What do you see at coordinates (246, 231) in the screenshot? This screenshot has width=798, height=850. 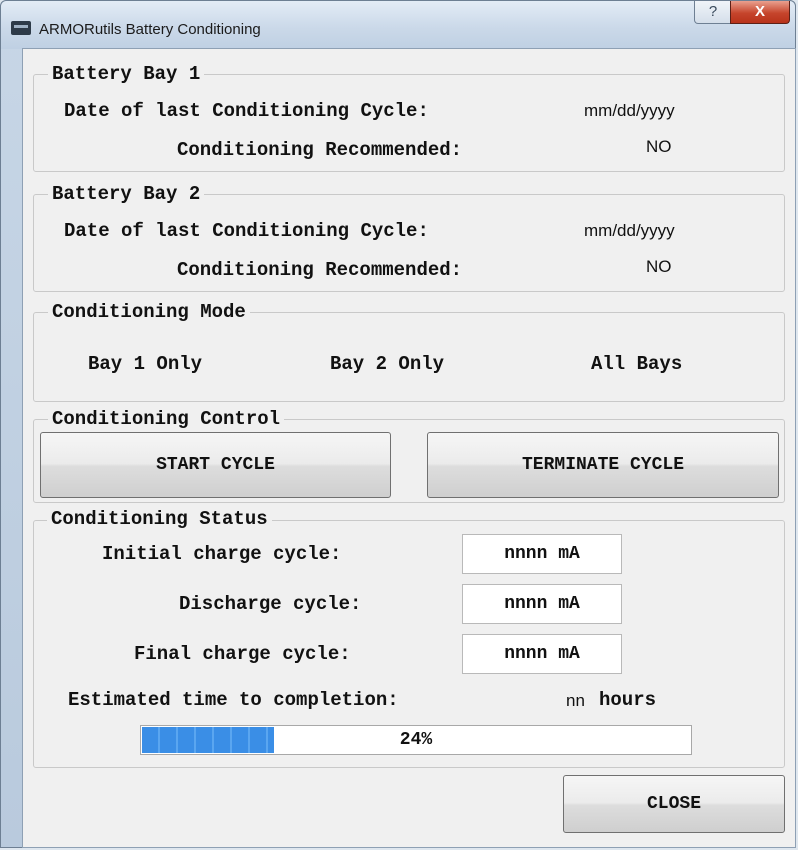 I see `bay2-date-label: Date of last Conditioning Cycle:` at bounding box center [246, 231].